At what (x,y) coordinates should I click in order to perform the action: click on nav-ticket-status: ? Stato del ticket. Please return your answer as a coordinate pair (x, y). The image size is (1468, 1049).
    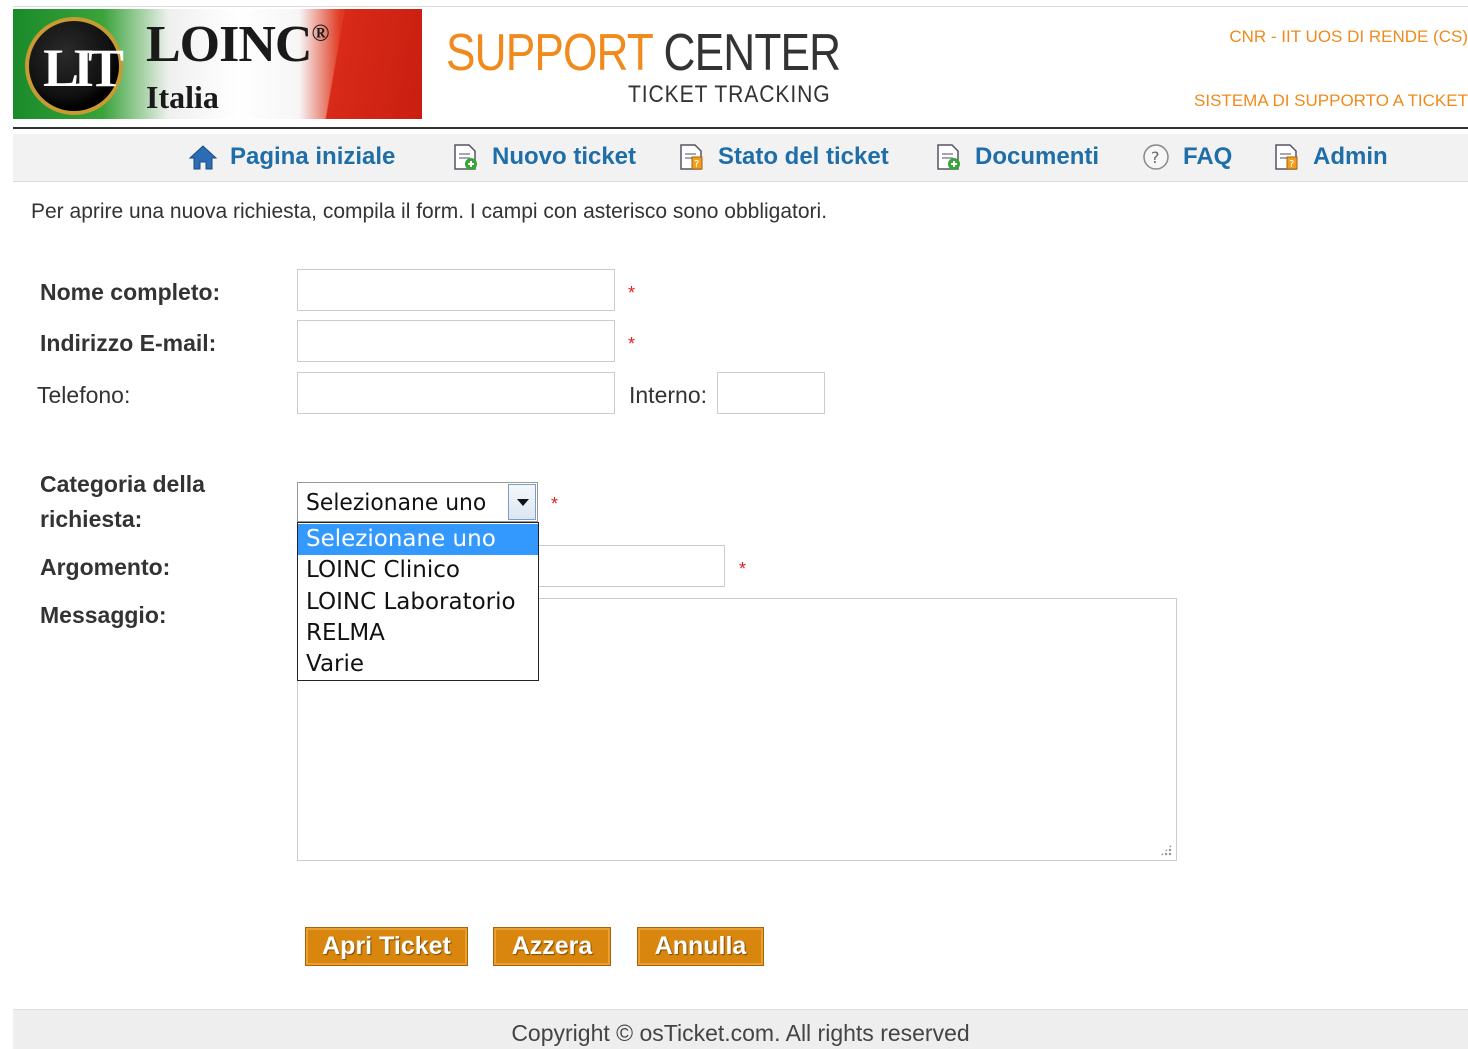
    Looking at the image, I should click on (782, 157).